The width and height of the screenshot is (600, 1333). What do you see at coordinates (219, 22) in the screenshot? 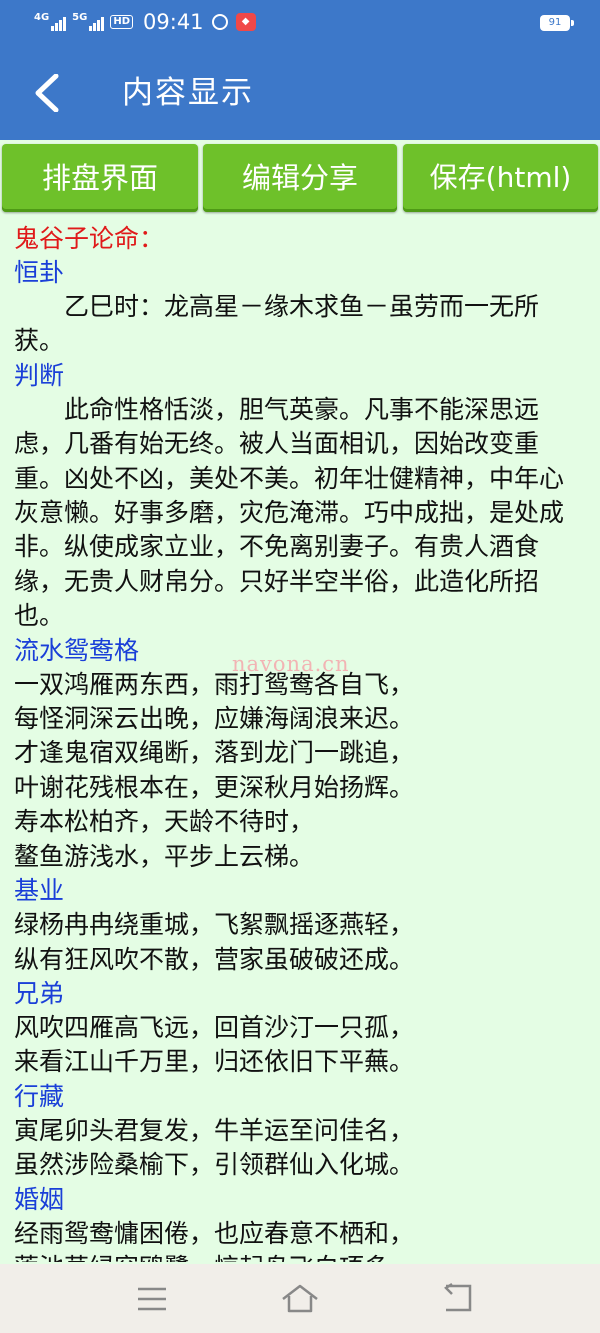
I see `notification-icon` at bounding box center [219, 22].